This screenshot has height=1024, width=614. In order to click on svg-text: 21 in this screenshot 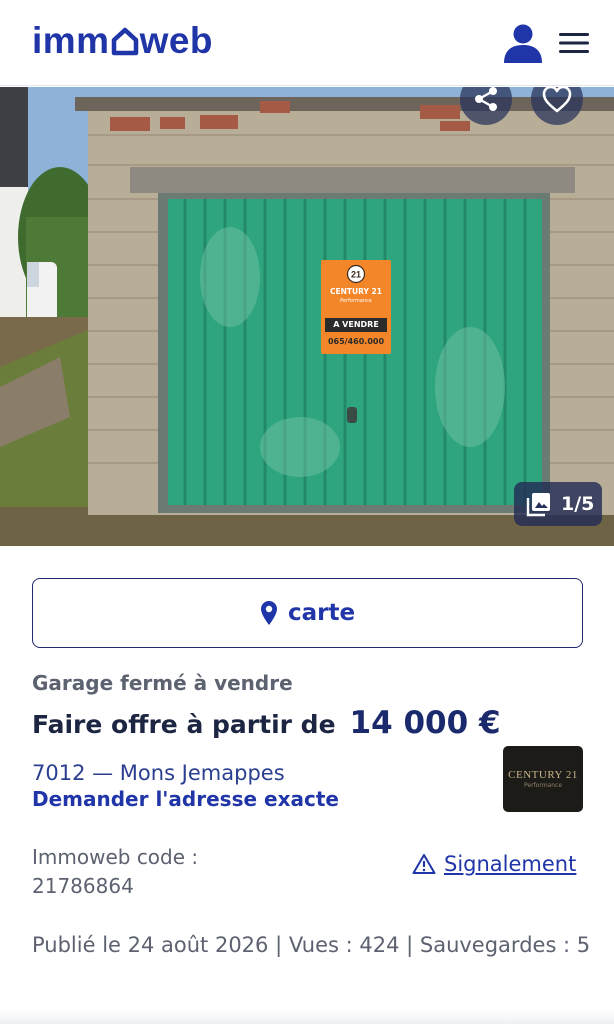, I will do `click(356, 275)`.